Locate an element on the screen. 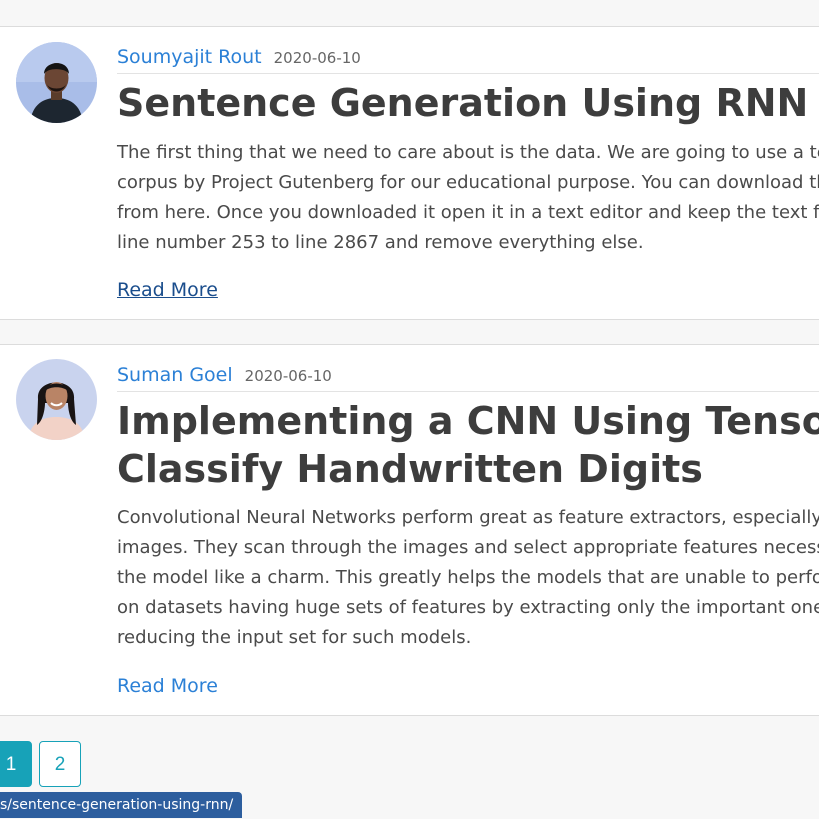  page-button-2: 2 is located at coordinates (60, 764).